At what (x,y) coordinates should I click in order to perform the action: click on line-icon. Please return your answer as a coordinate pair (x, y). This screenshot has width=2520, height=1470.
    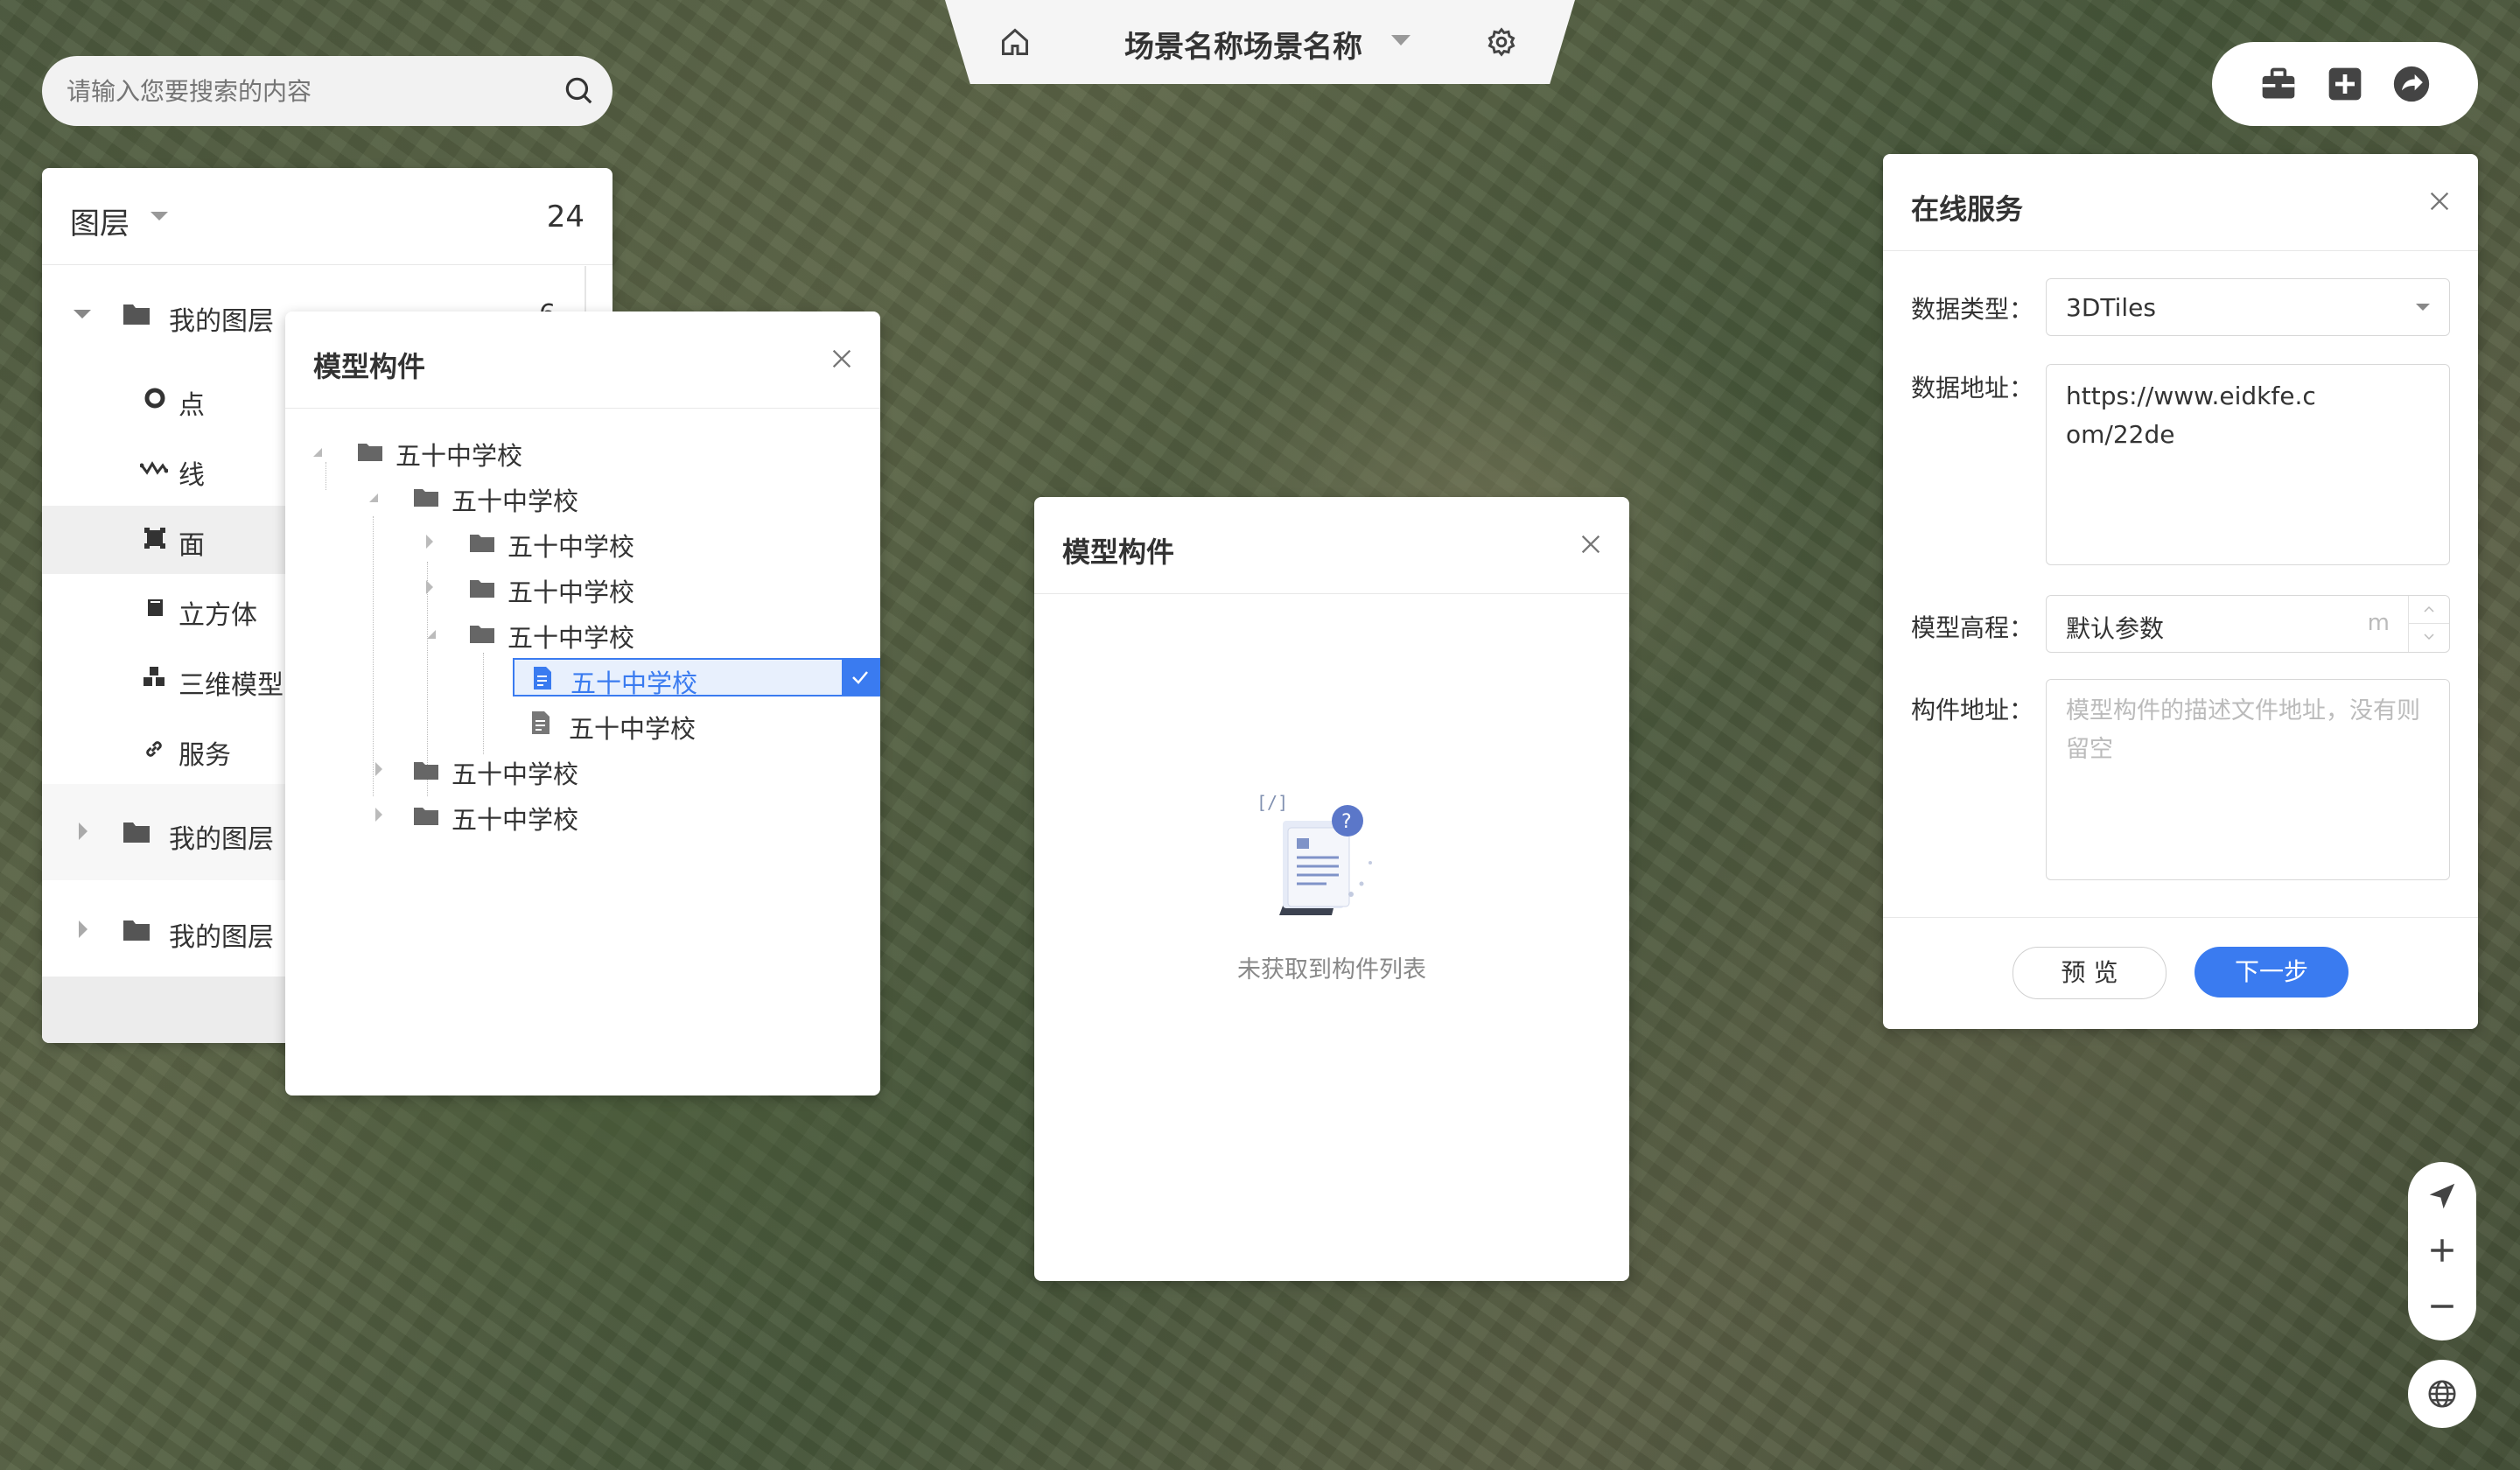
    Looking at the image, I should click on (154, 468).